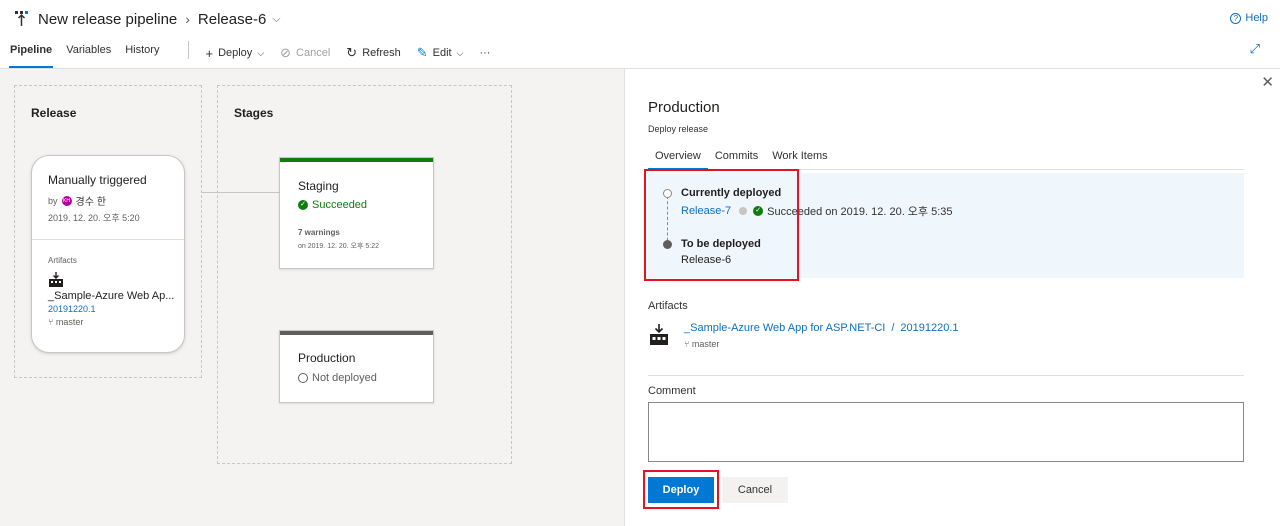 This screenshot has width=1280, height=526. Describe the element at coordinates (799, 160) in the screenshot. I see `tab-work-items: Work Items` at that location.